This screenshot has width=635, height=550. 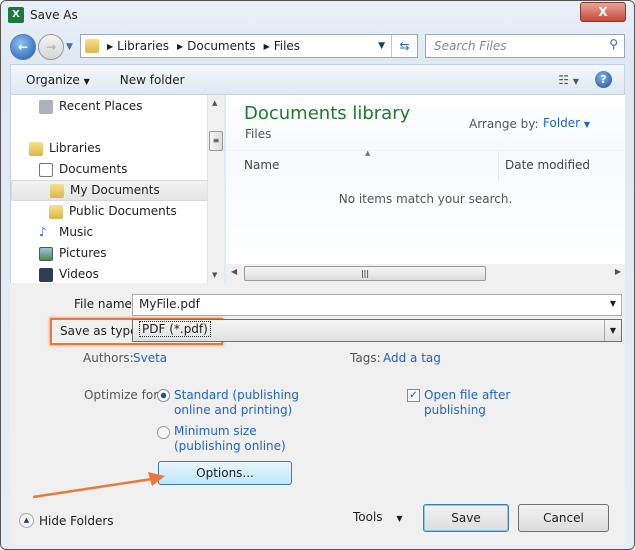 What do you see at coordinates (83, 253) in the screenshot?
I see `nav-label: Pictures` at bounding box center [83, 253].